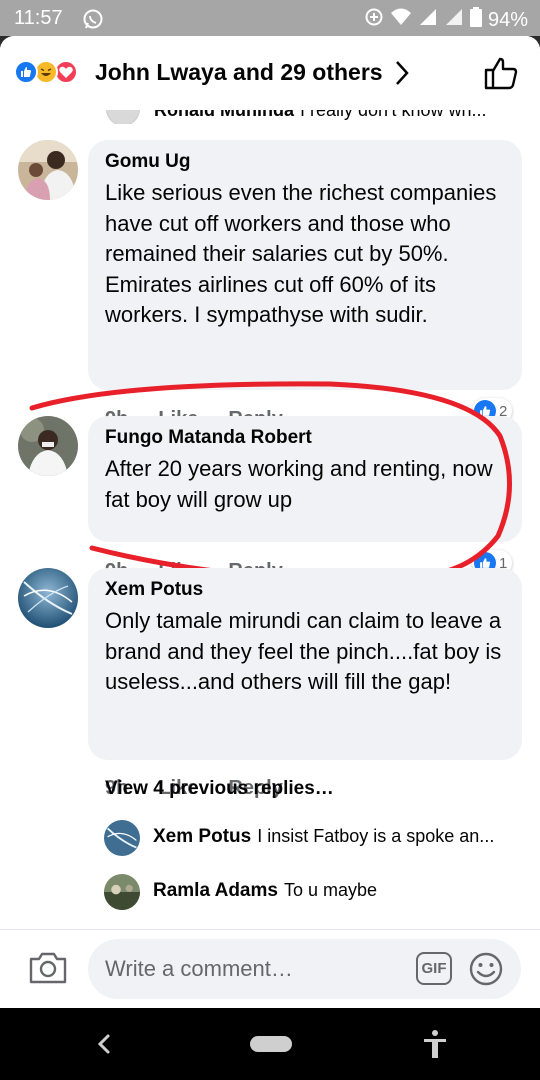  Describe the element at coordinates (304, 969) in the screenshot. I see `comment-input: Write a comment… GIF` at that location.